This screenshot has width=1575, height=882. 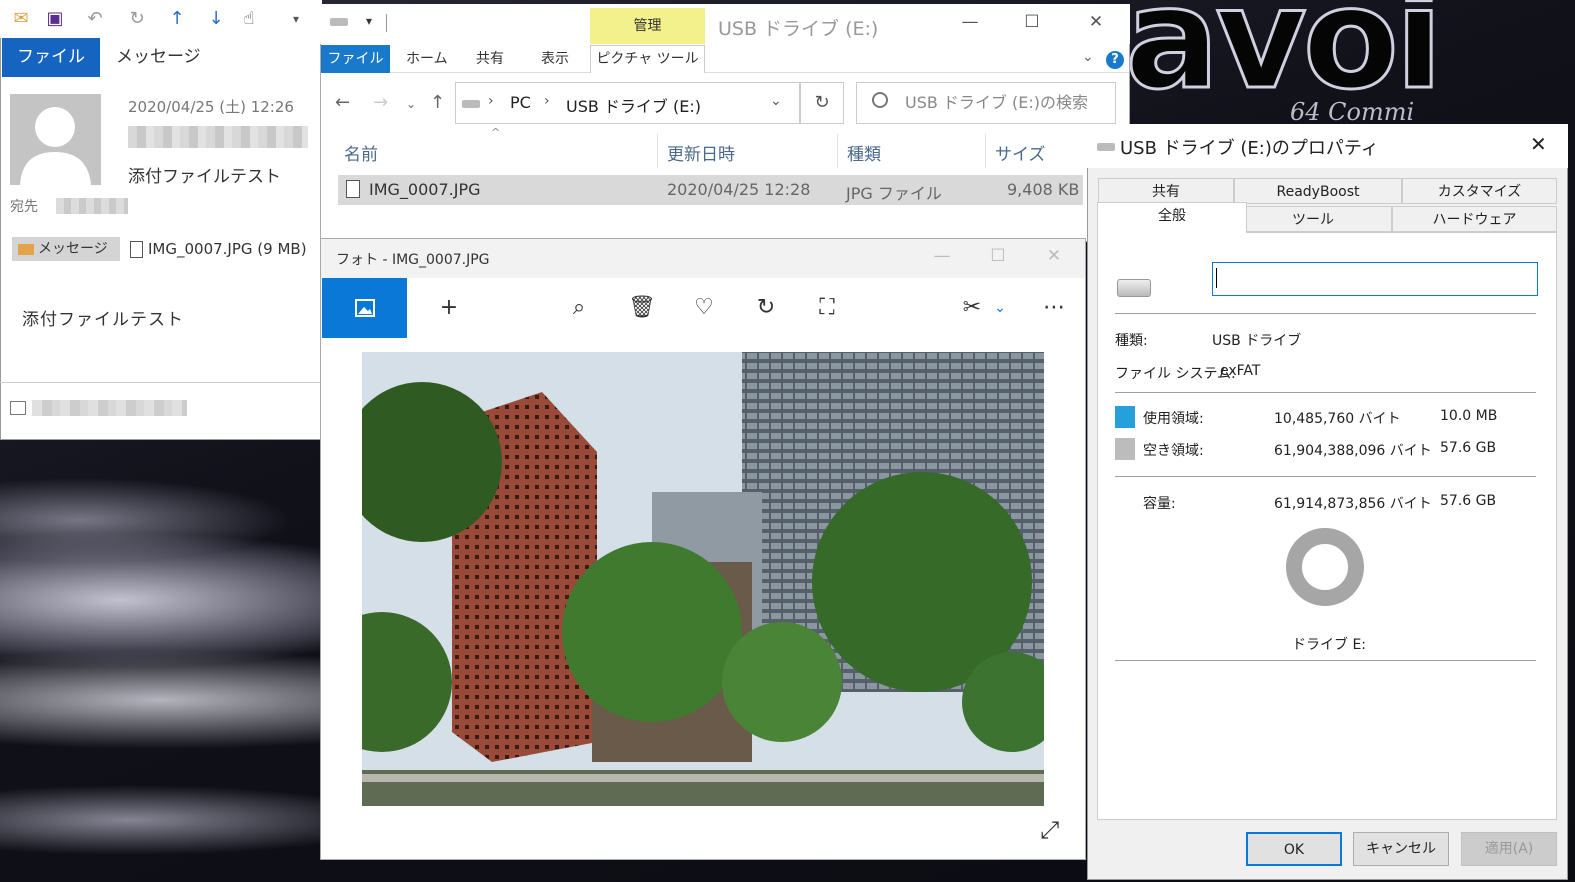 What do you see at coordinates (1318, 191) in the screenshot?
I see `tab-readyboost: ReadyBoost` at bounding box center [1318, 191].